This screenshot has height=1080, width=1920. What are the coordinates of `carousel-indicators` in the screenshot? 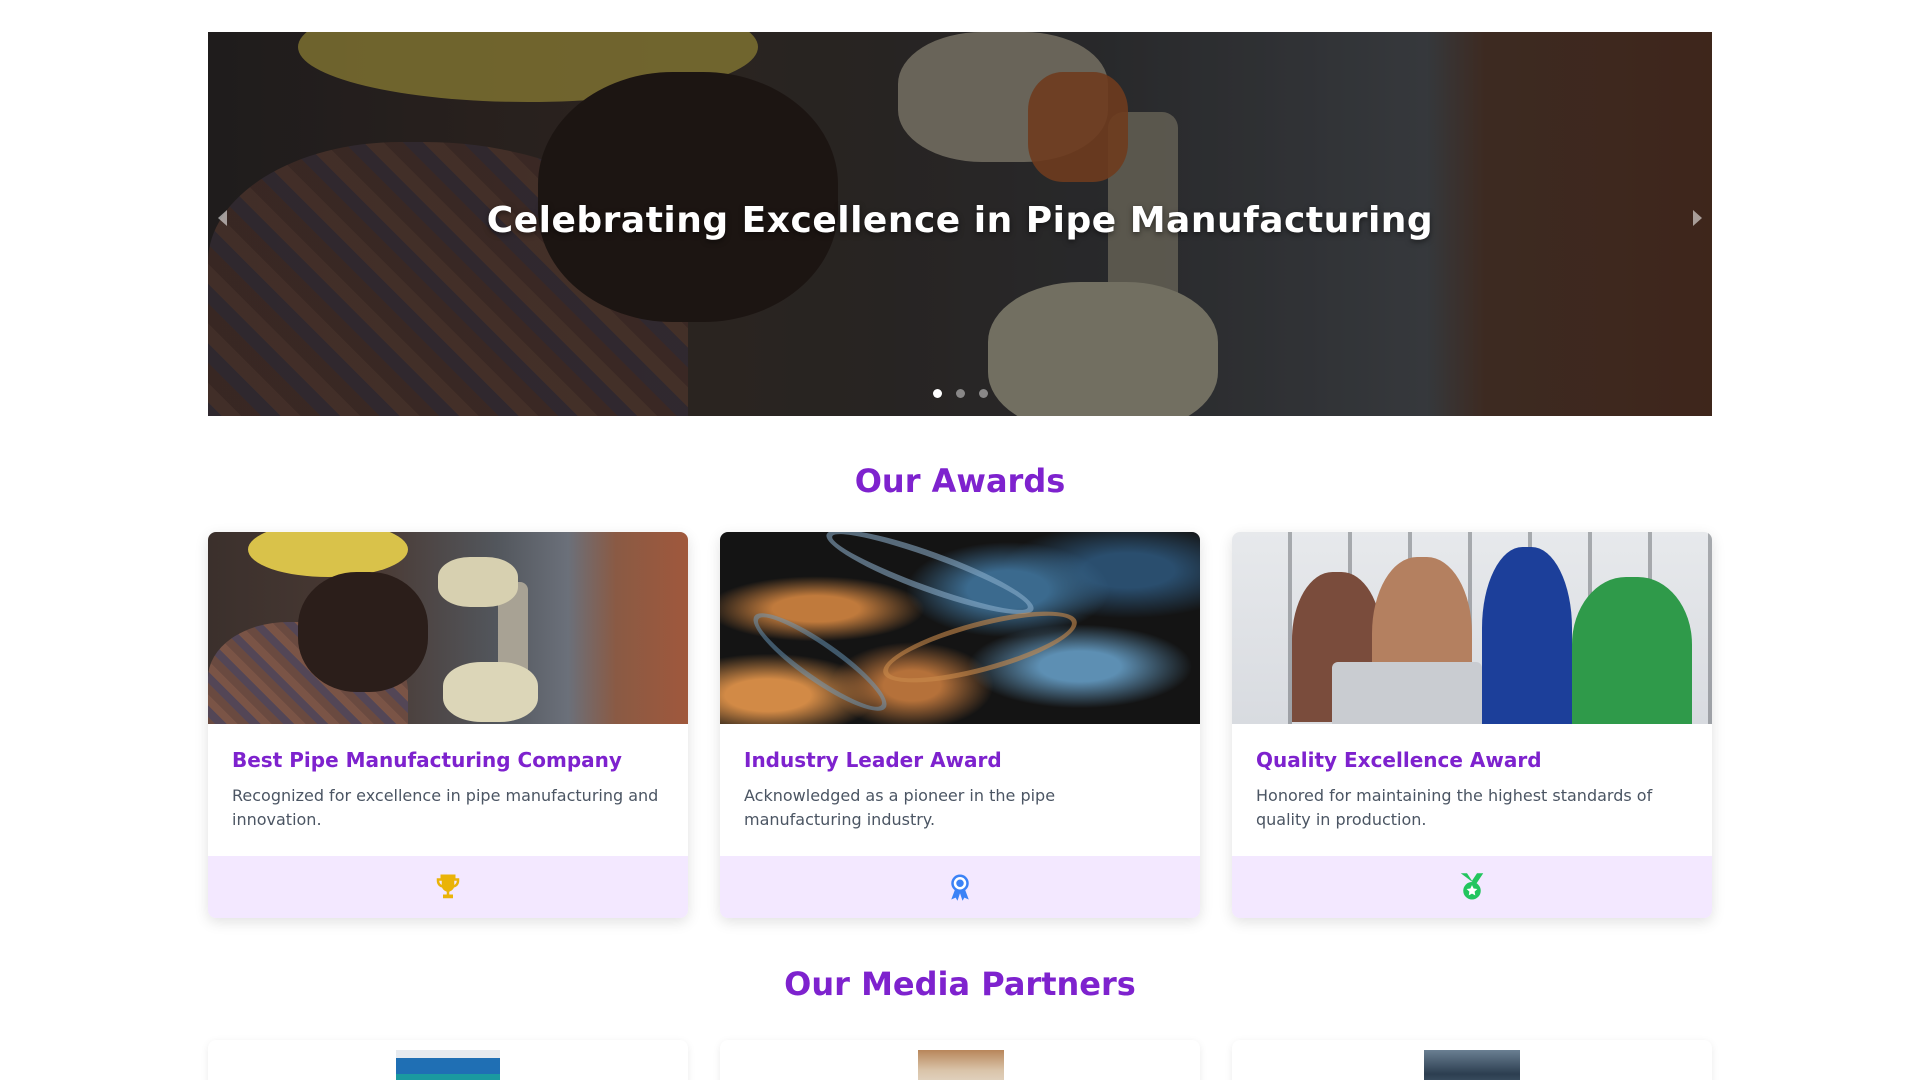 It's located at (960, 393).